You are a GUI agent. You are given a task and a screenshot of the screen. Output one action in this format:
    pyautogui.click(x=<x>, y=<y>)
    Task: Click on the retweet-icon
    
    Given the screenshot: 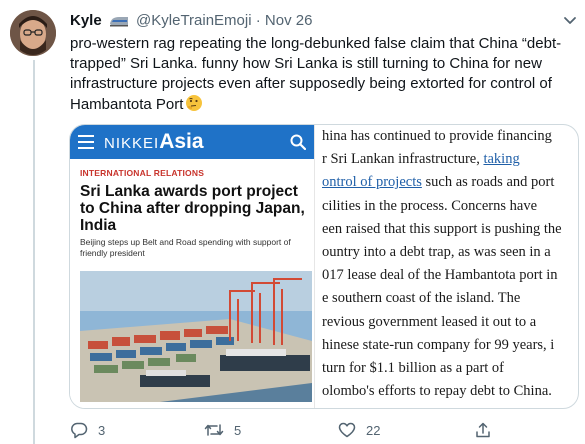 What is the action you would take?
    pyautogui.click(x=214, y=430)
    